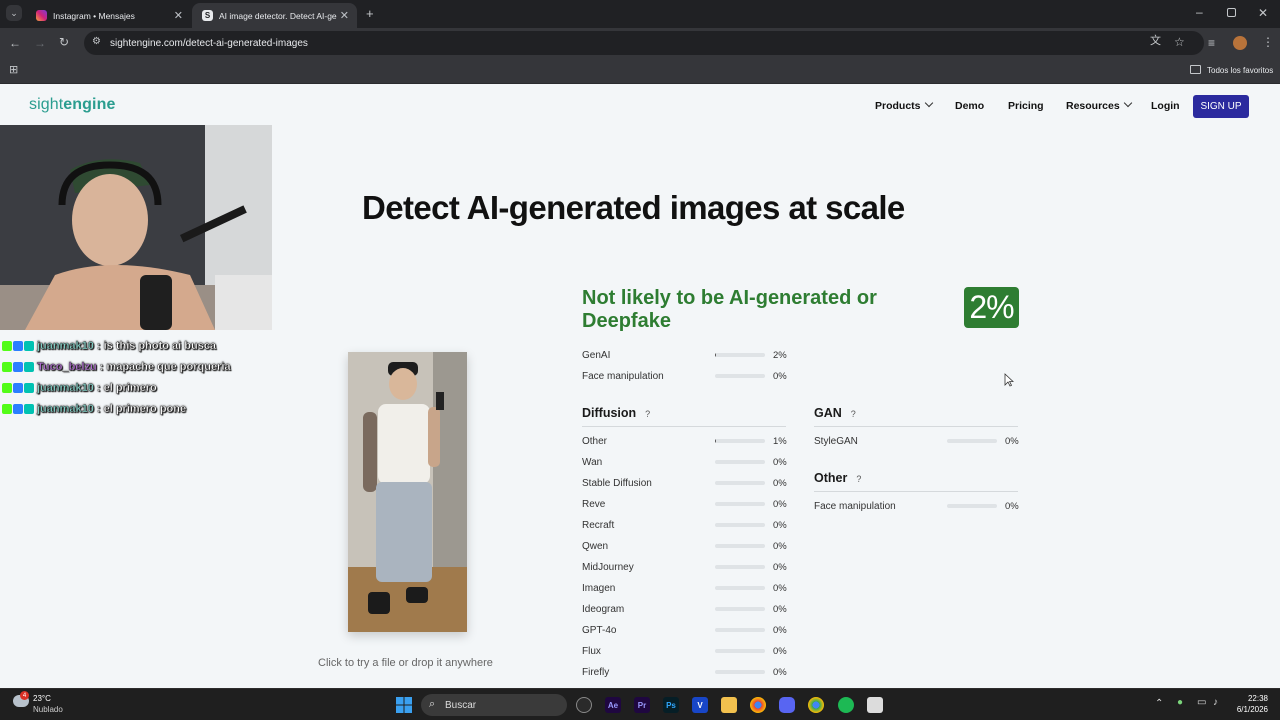 Image resolution: width=1280 pixels, height=720 pixels. What do you see at coordinates (1199, 12) in the screenshot?
I see `minimize-icon: –` at bounding box center [1199, 12].